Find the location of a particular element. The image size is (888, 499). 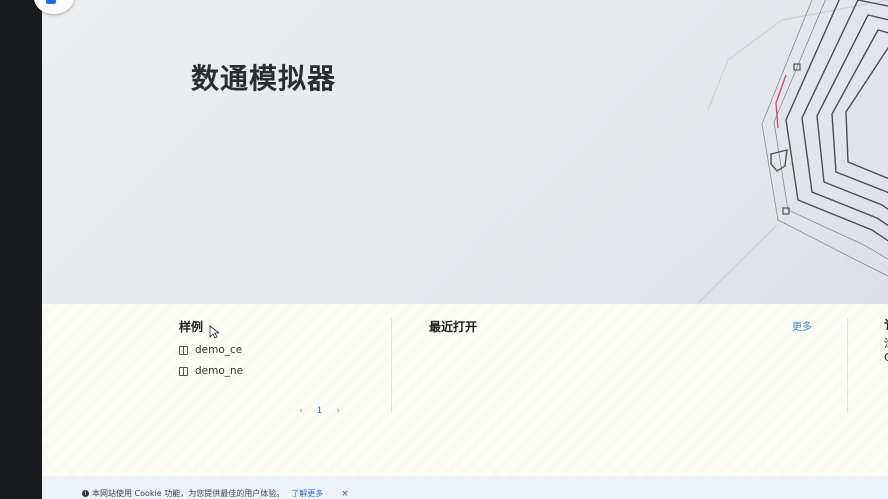

third-panel-title: 讠 is located at coordinates (886, 325).